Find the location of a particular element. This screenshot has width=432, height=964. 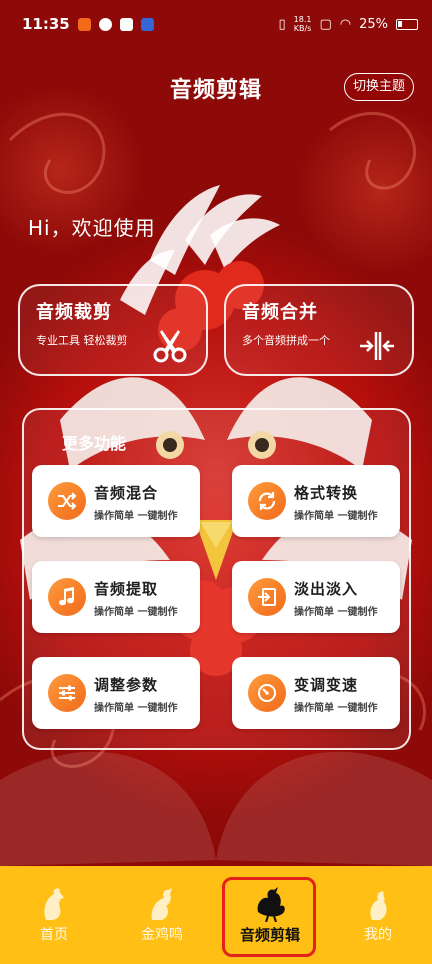

rooster-home-icon is located at coordinates (54, 904).